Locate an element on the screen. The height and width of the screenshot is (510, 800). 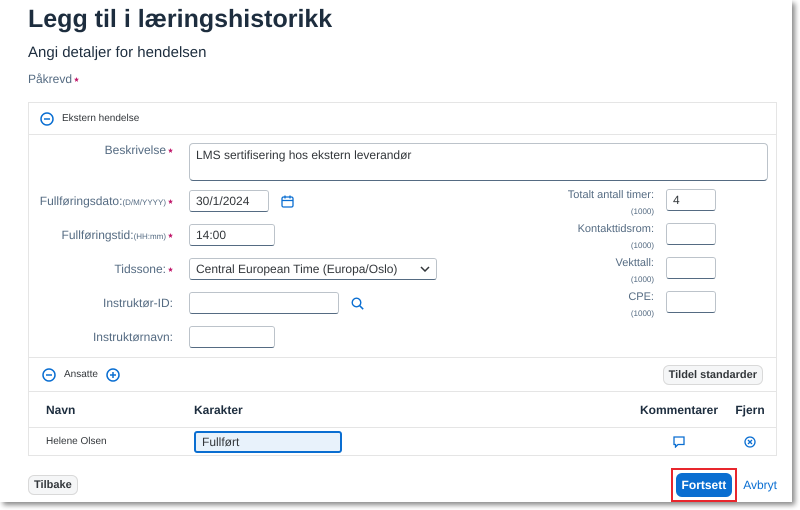
column-header: Navn is located at coordinates (61, 409).